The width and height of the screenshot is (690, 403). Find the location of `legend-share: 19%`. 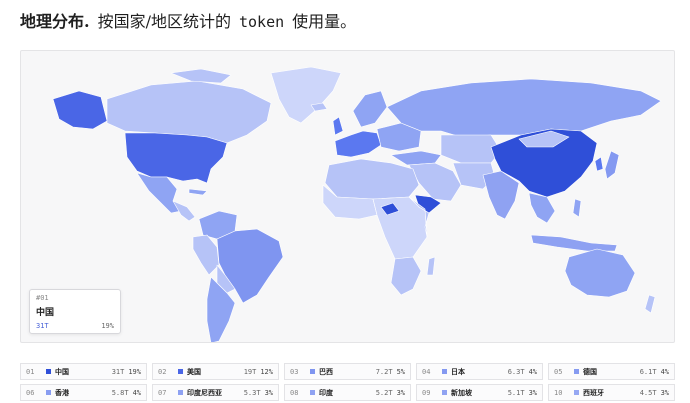

legend-share: 19% is located at coordinates (134, 371).